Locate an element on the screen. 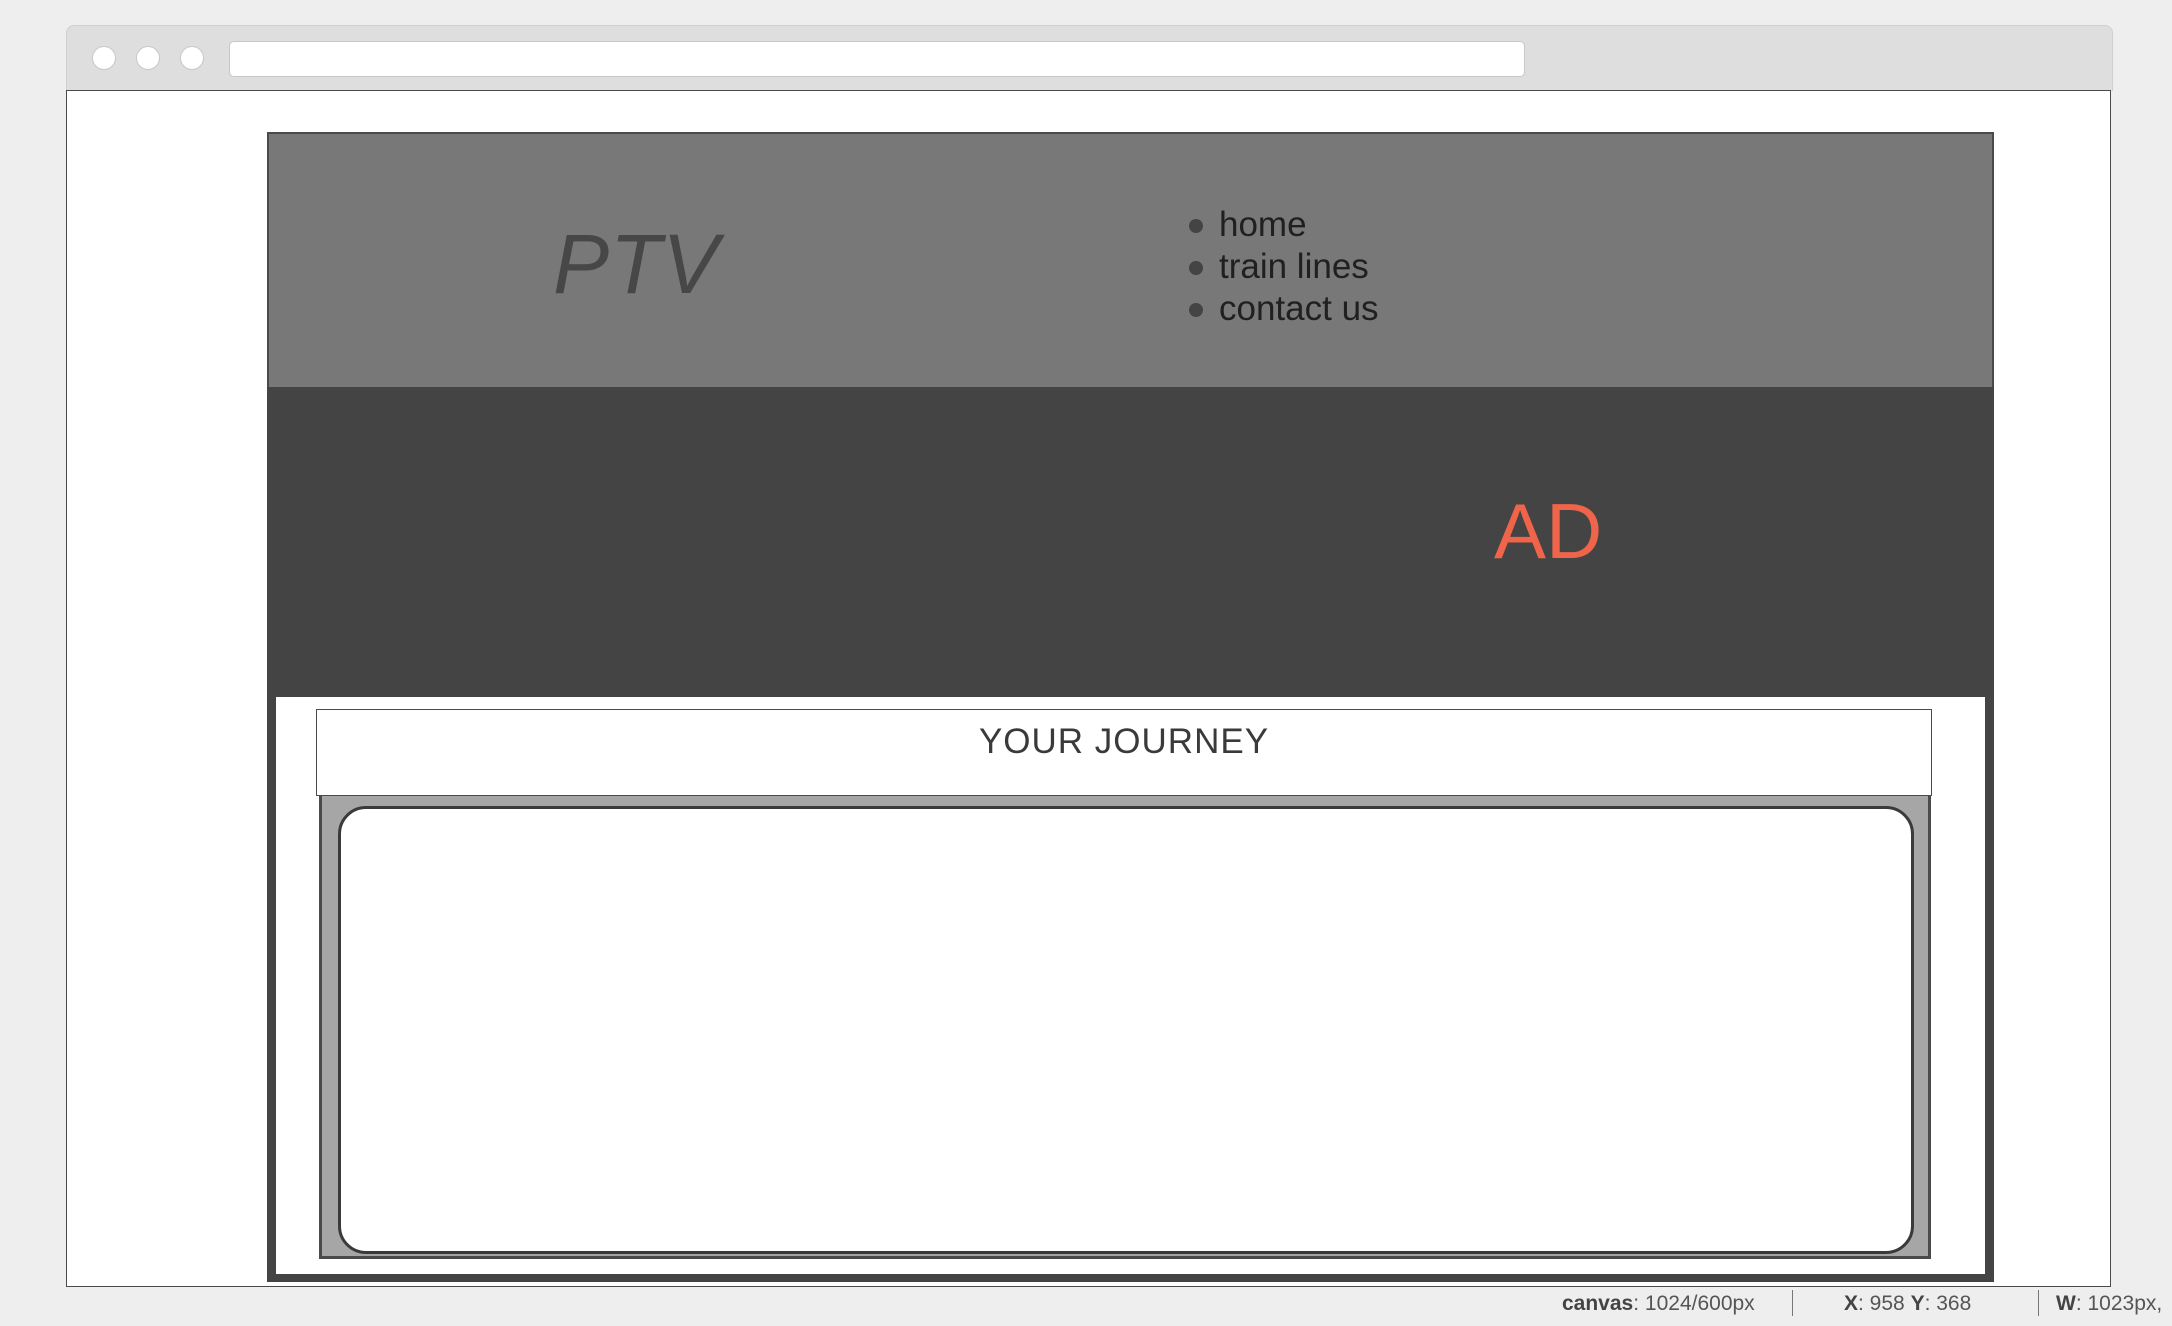  maximize-window-button is located at coordinates (192, 58).